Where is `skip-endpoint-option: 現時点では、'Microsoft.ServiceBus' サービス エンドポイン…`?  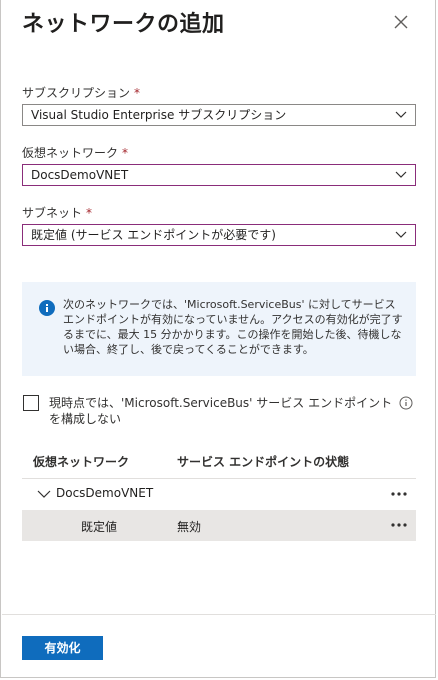 skip-endpoint-option: 現時点では、'Microsoft.ServiceBus' サービス エンドポイン… is located at coordinates (220, 412).